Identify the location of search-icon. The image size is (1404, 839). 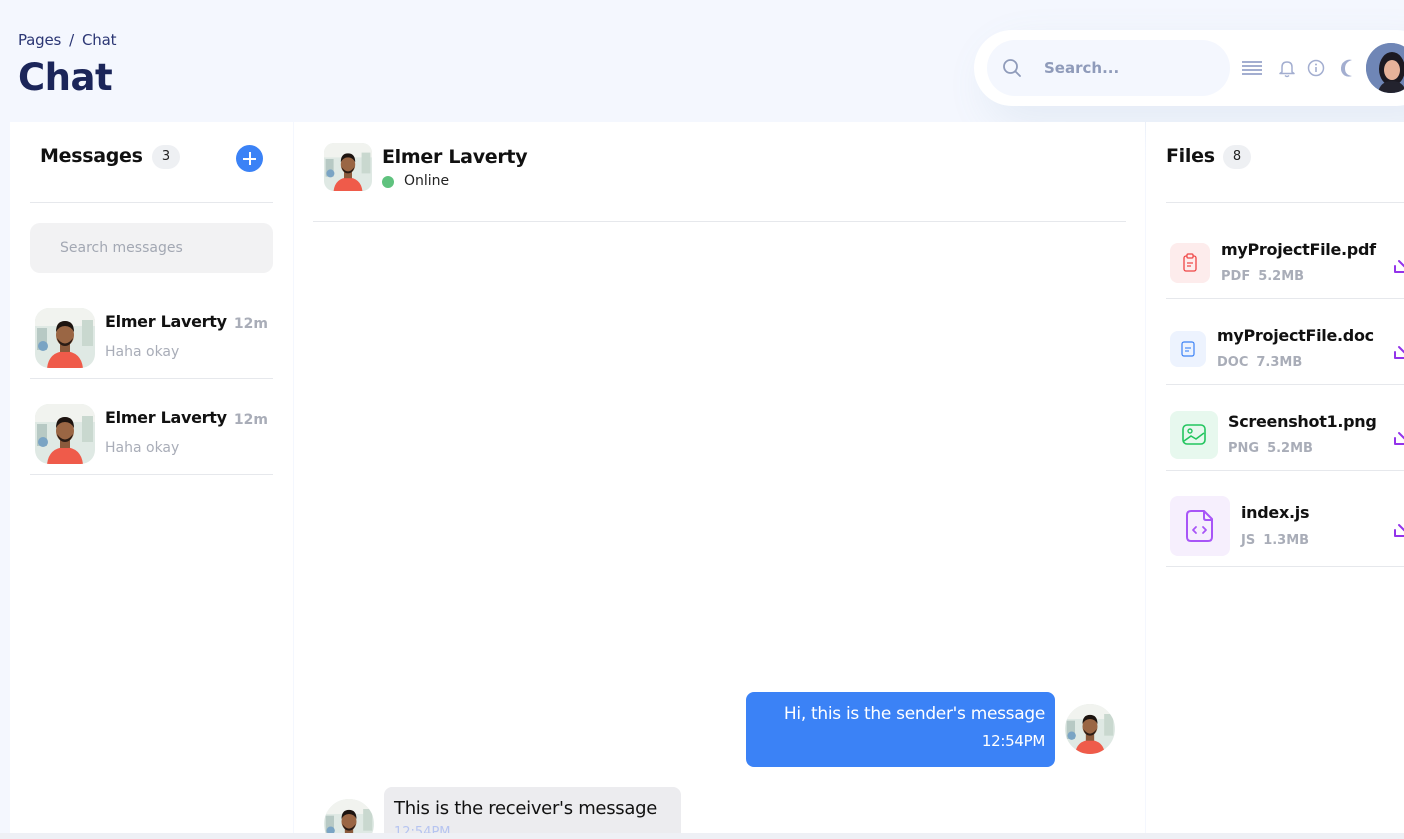
(1012, 68).